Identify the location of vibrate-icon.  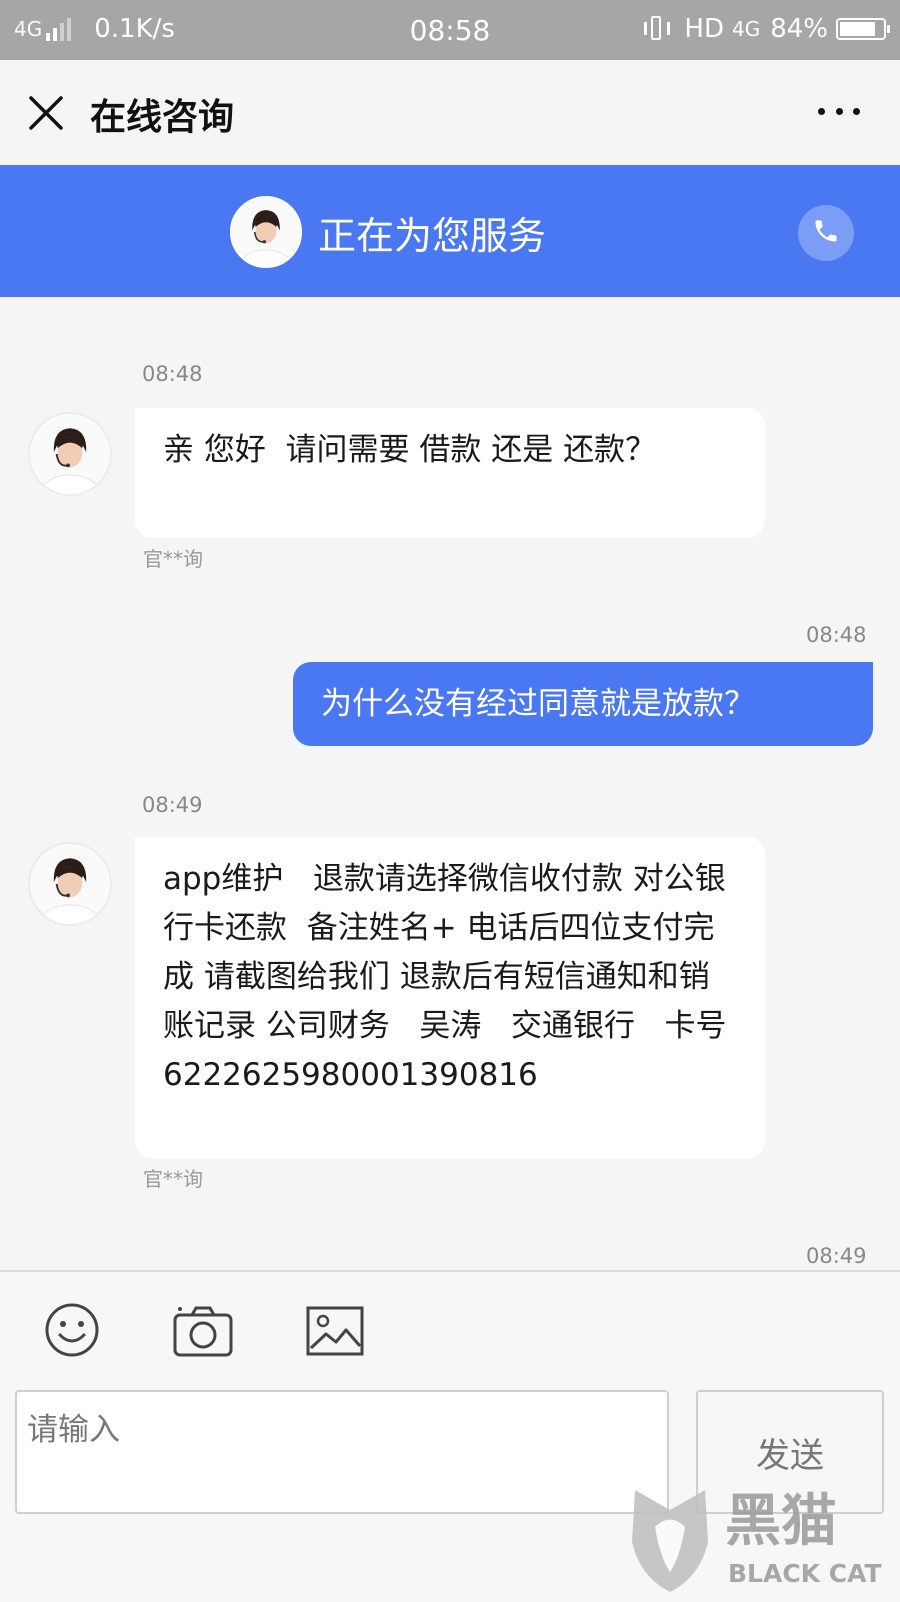
(657, 29).